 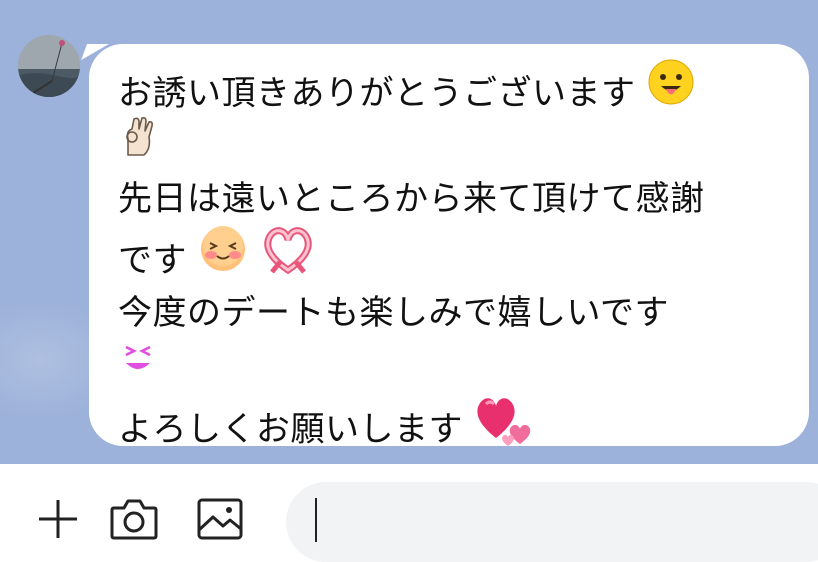 What do you see at coordinates (138, 368) in the screenshot?
I see `squint-eyes-icon` at bounding box center [138, 368].